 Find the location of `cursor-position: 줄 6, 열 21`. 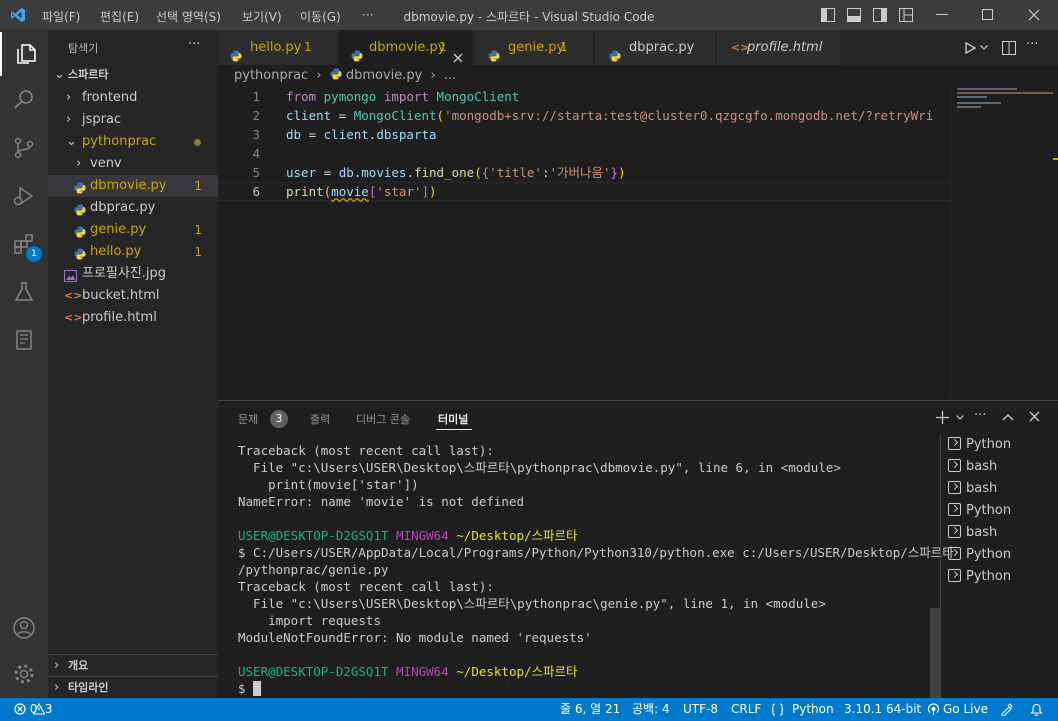

cursor-position: 줄 6, 열 21 is located at coordinates (590, 709).